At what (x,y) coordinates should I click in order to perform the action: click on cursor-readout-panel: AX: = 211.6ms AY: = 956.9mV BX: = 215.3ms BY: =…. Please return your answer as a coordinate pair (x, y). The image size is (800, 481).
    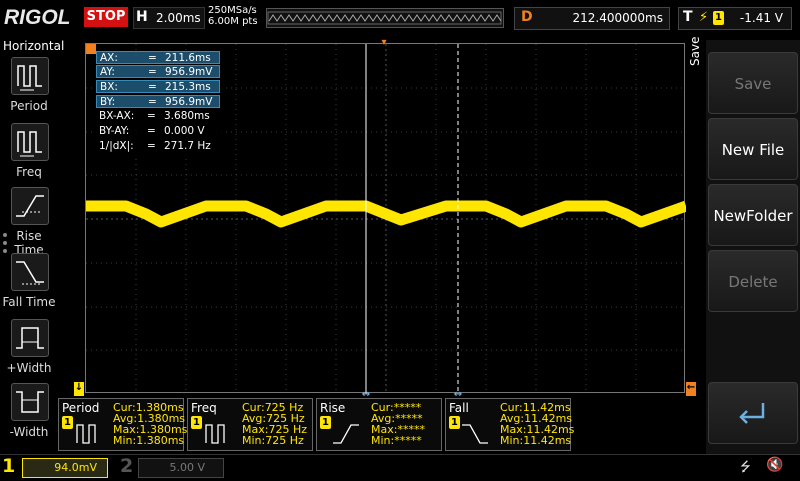
    Looking at the image, I should click on (160, 103).